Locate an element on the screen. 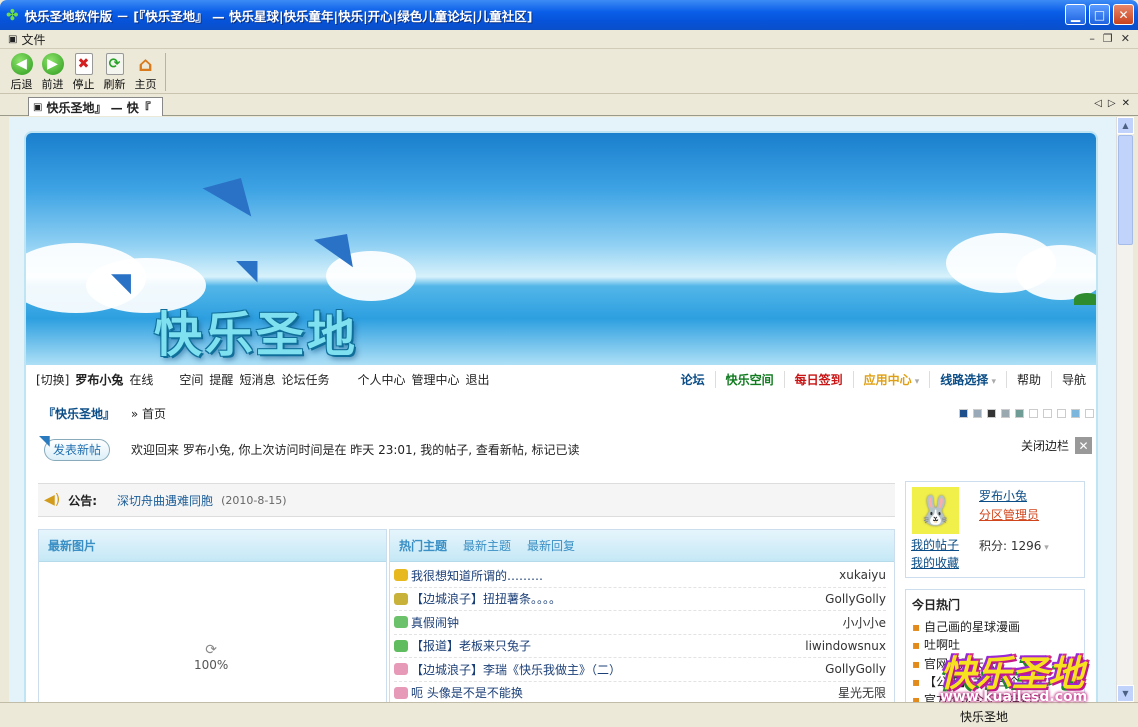 The height and width of the screenshot is (727, 1138). topic-author: liwindowsnux is located at coordinates (845, 646).